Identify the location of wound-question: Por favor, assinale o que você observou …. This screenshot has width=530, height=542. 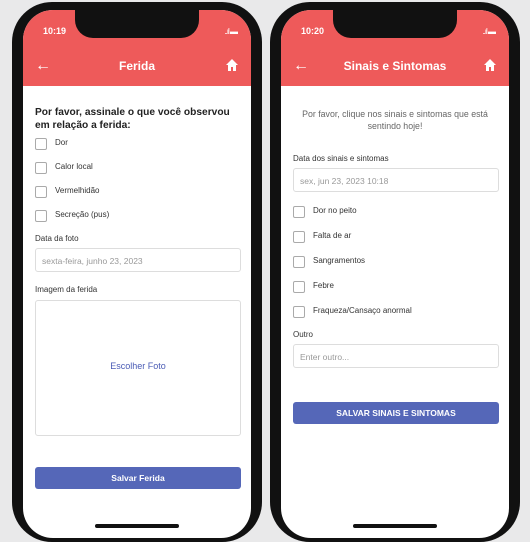
(132, 119).